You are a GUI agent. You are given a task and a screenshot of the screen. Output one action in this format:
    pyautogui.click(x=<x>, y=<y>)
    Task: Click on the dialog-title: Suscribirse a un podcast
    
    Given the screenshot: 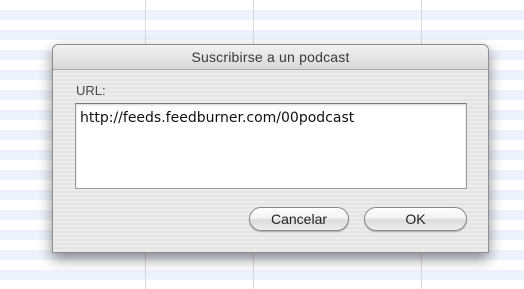 What is the action you would take?
    pyautogui.click(x=270, y=57)
    